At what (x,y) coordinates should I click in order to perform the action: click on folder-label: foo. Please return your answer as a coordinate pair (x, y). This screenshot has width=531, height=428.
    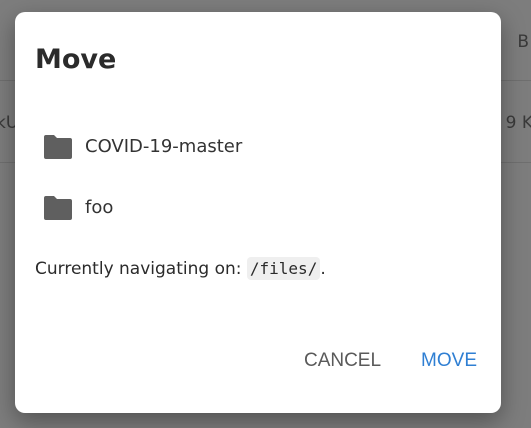
    Looking at the image, I should click on (99, 207).